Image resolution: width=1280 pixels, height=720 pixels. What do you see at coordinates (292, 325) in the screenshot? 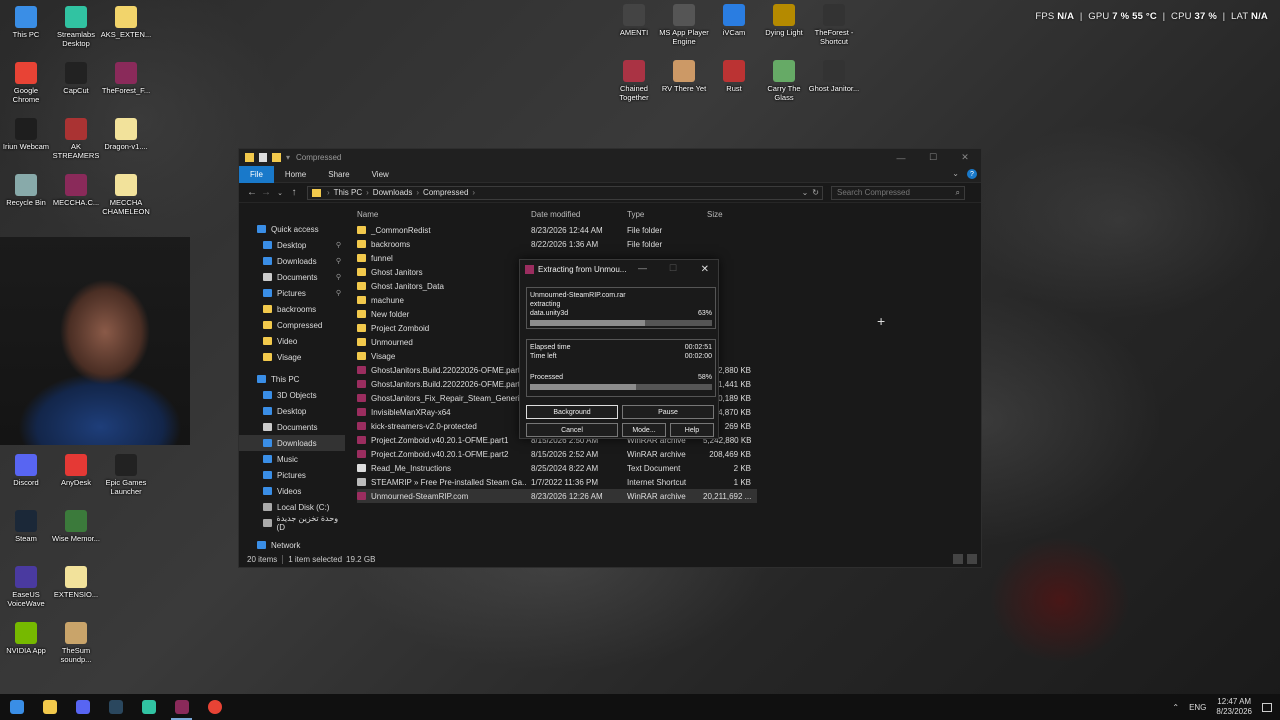
I see `nav-item-compressed: Compressed` at bounding box center [292, 325].